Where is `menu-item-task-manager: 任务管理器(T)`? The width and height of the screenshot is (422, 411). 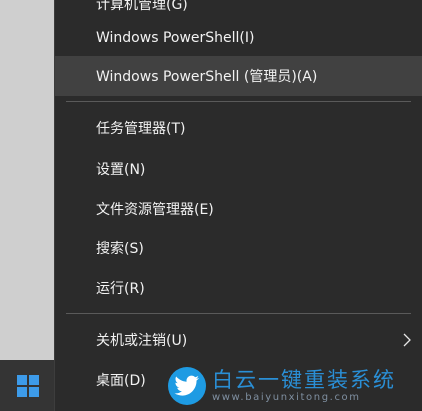 menu-item-task-manager: 任务管理器(T) is located at coordinates (238, 128).